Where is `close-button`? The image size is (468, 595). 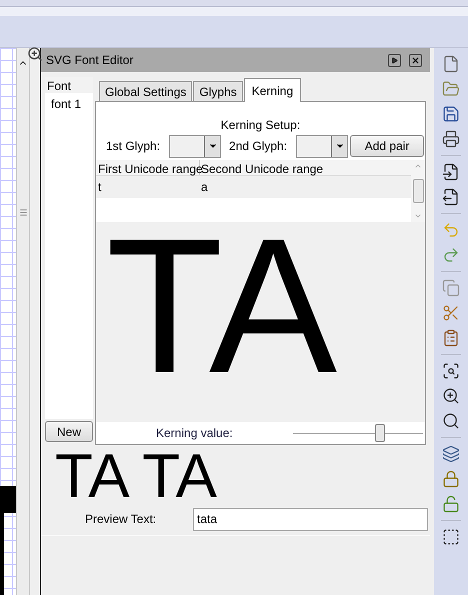 close-button is located at coordinates (415, 60).